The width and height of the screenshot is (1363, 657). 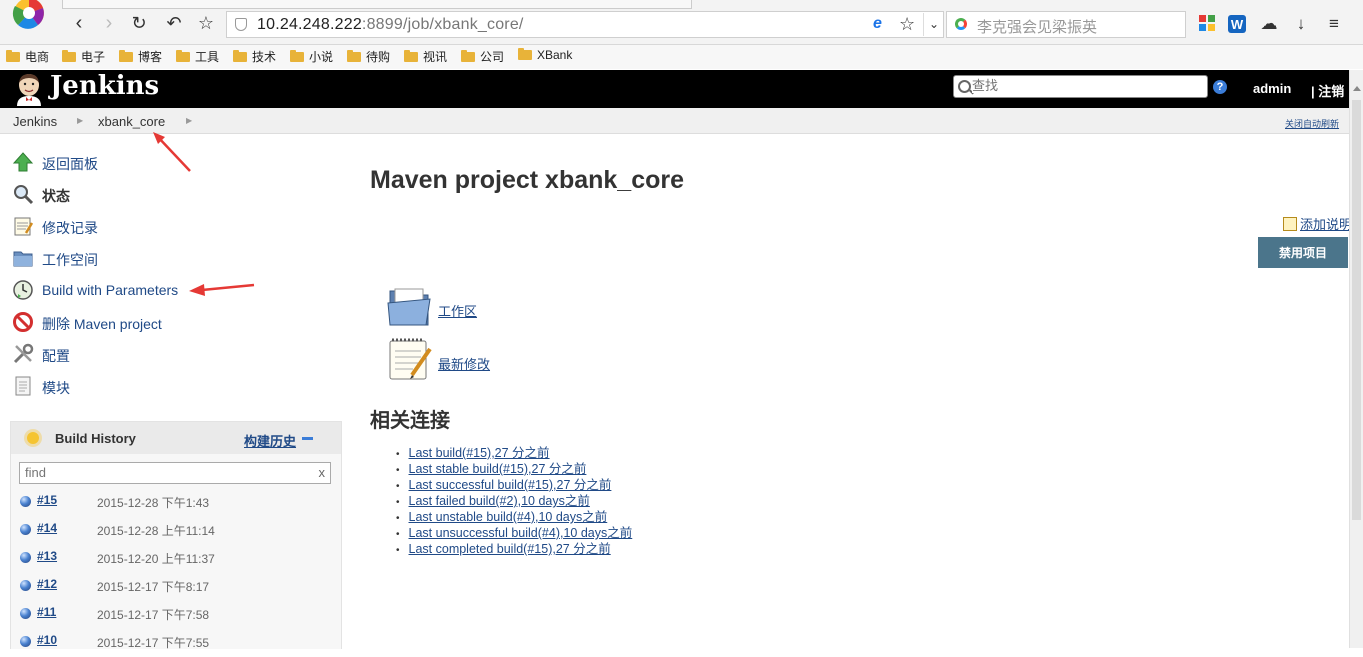 I want to click on bookmark-folder: 视讯, so click(x=425, y=56).